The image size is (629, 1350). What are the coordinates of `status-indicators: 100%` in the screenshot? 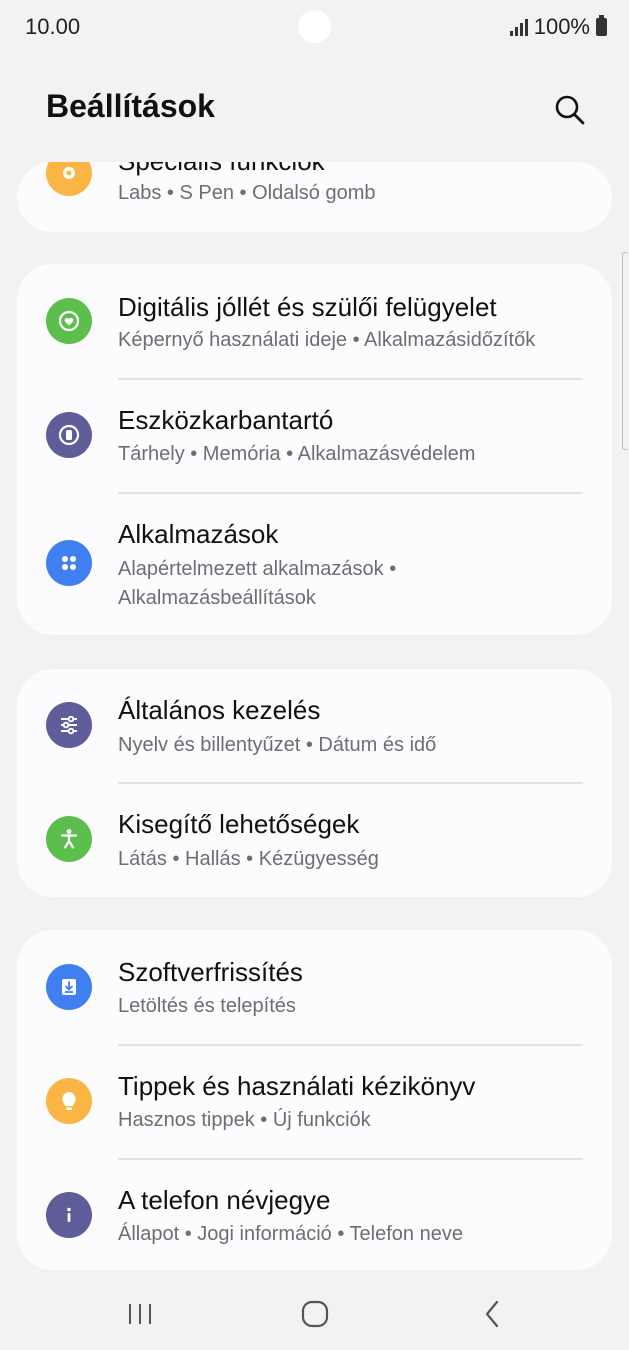 It's located at (558, 27).